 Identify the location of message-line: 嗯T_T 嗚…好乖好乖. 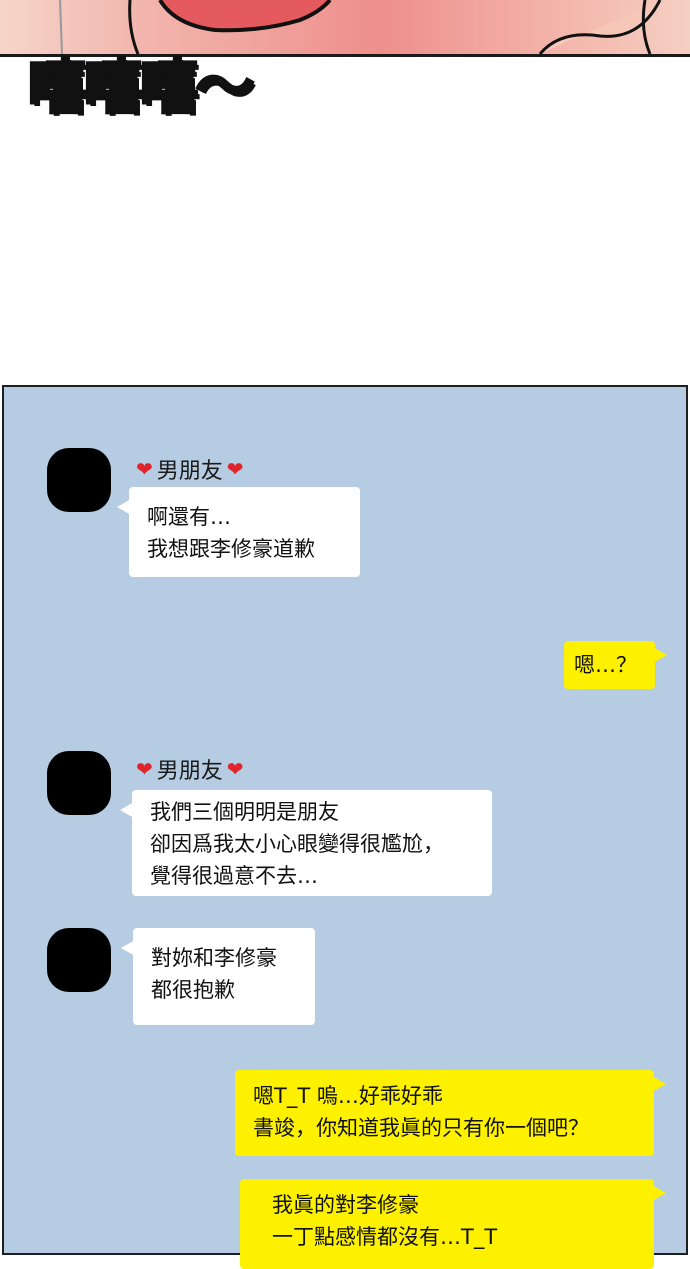
(348, 1096).